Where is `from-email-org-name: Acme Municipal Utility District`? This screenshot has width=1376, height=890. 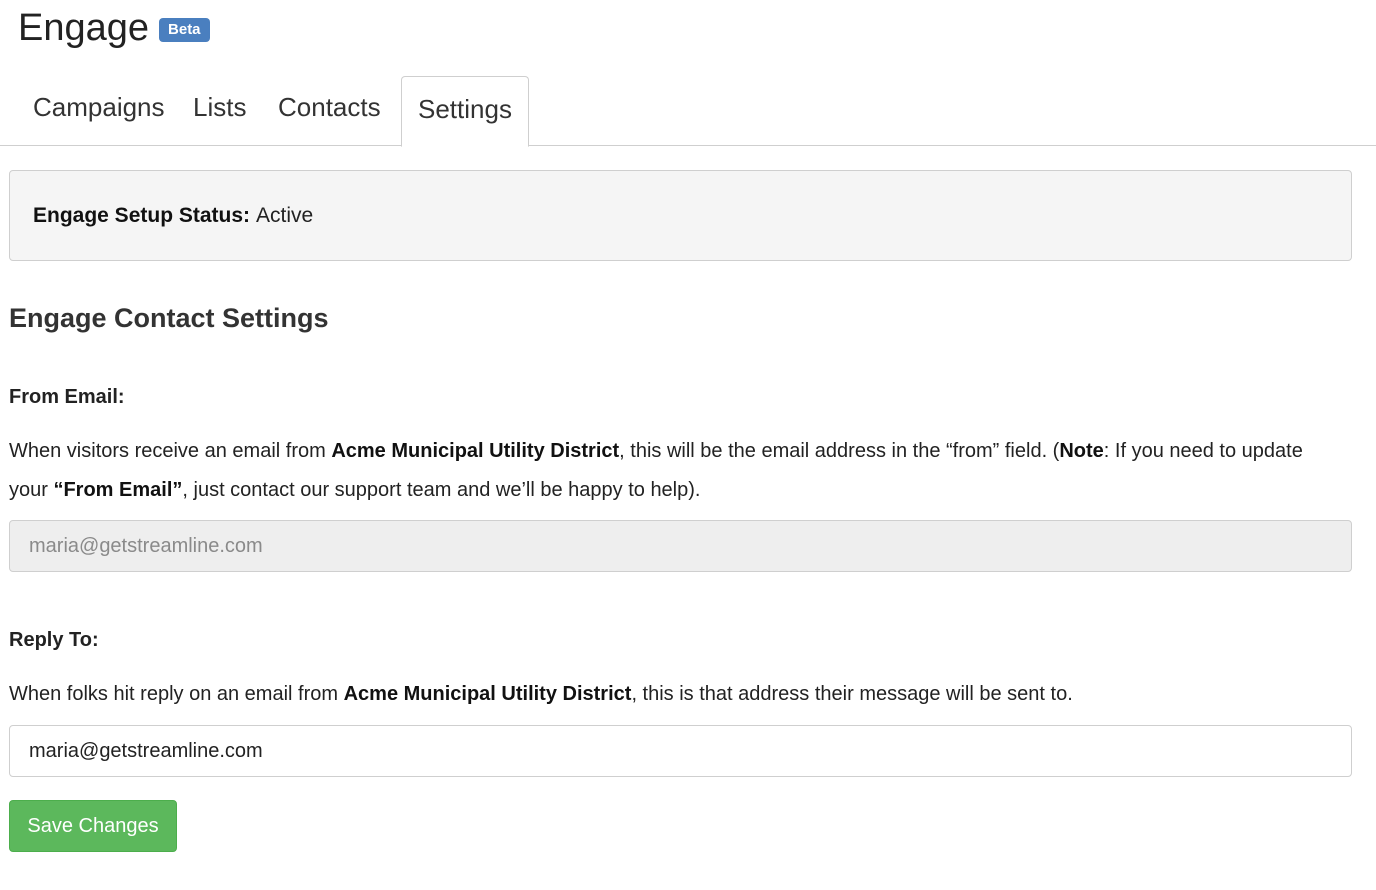 from-email-org-name: Acme Municipal Utility District is located at coordinates (475, 451).